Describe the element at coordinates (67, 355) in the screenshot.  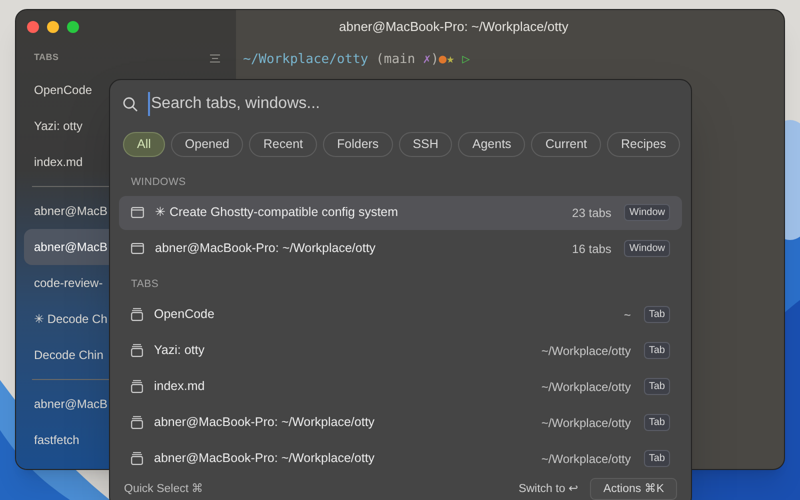
I see `sidebar-tab: Decode Chin` at that location.